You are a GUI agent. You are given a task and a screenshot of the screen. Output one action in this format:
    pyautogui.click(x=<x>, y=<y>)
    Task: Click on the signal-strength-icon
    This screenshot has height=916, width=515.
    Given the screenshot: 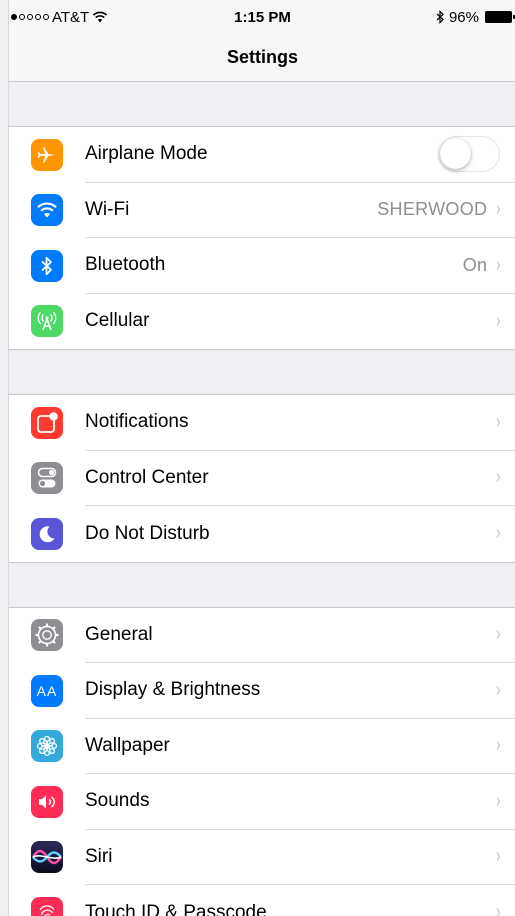 What is the action you would take?
    pyautogui.click(x=30, y=17)
    